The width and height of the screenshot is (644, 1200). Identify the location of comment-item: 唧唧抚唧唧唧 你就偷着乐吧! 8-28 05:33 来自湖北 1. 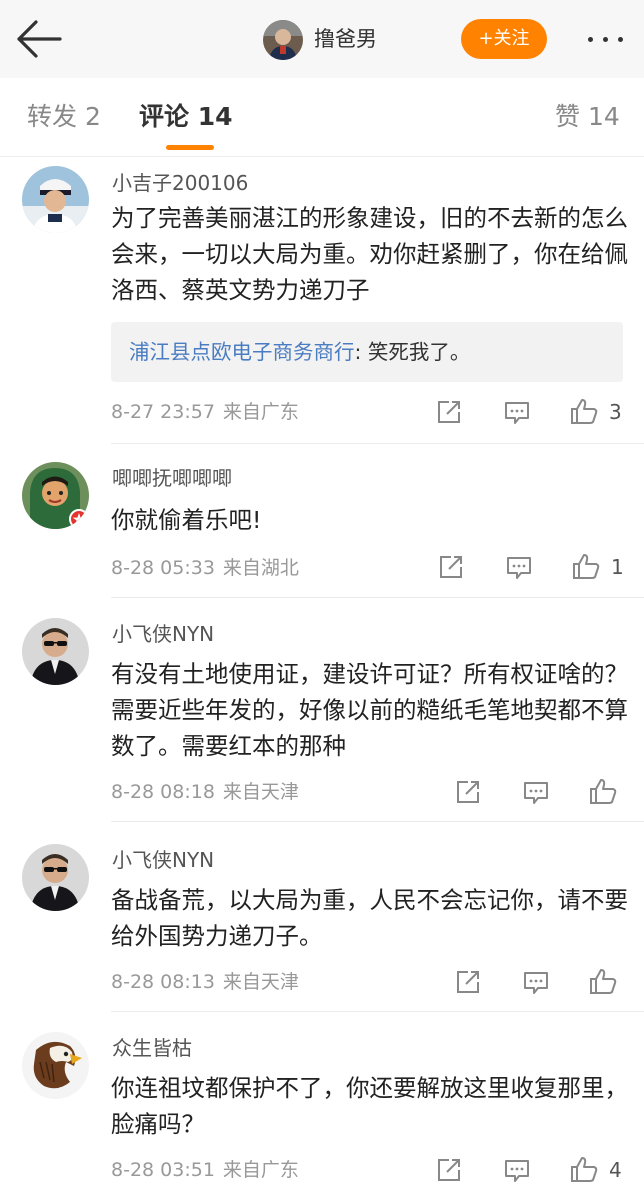
(322, 521).